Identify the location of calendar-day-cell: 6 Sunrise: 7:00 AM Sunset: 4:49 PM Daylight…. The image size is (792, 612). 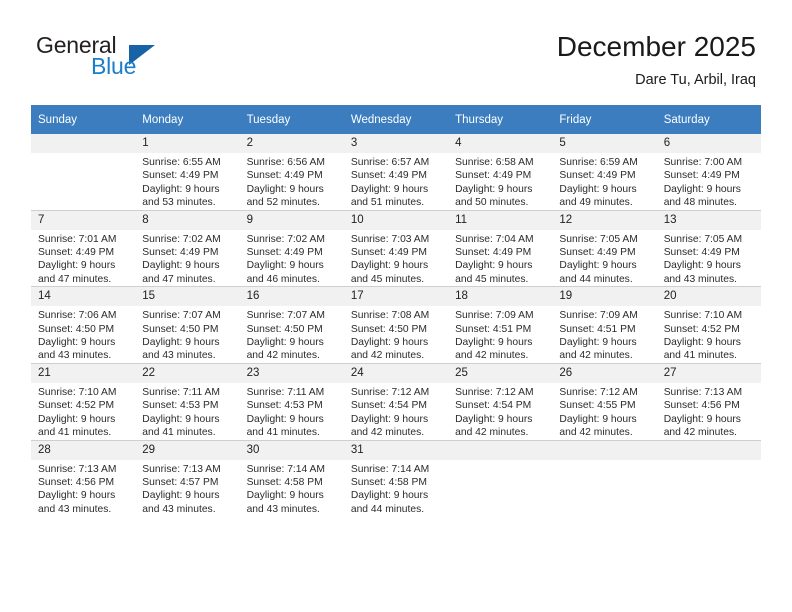
(708, 172).